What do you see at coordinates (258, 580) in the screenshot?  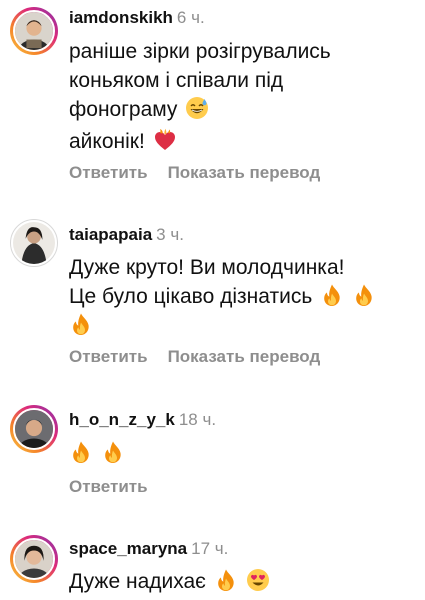 I see `heart-eyes-emoji` at bounding box center [258, 580].